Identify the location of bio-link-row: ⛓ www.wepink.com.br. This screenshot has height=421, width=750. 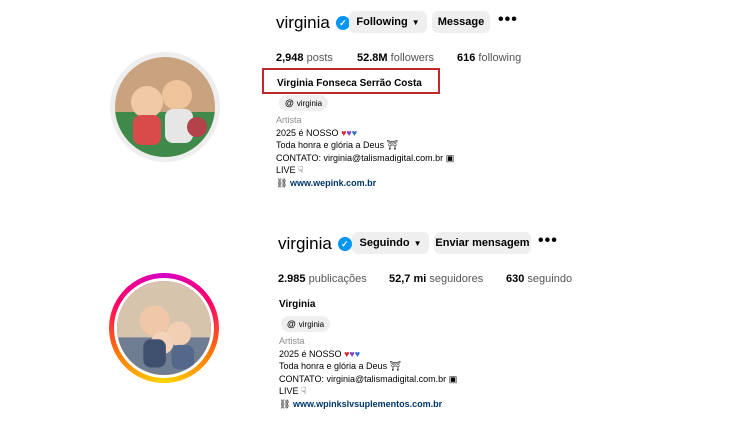
(365, 183).